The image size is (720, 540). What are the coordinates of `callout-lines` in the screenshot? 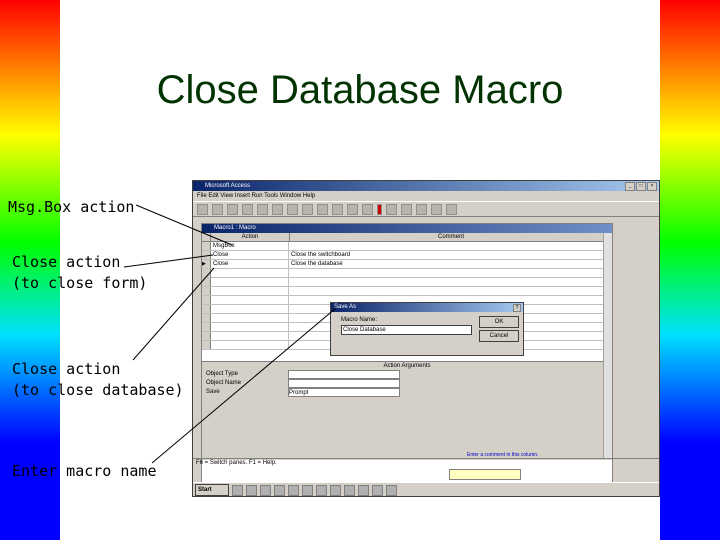 It's located at (230, 334).